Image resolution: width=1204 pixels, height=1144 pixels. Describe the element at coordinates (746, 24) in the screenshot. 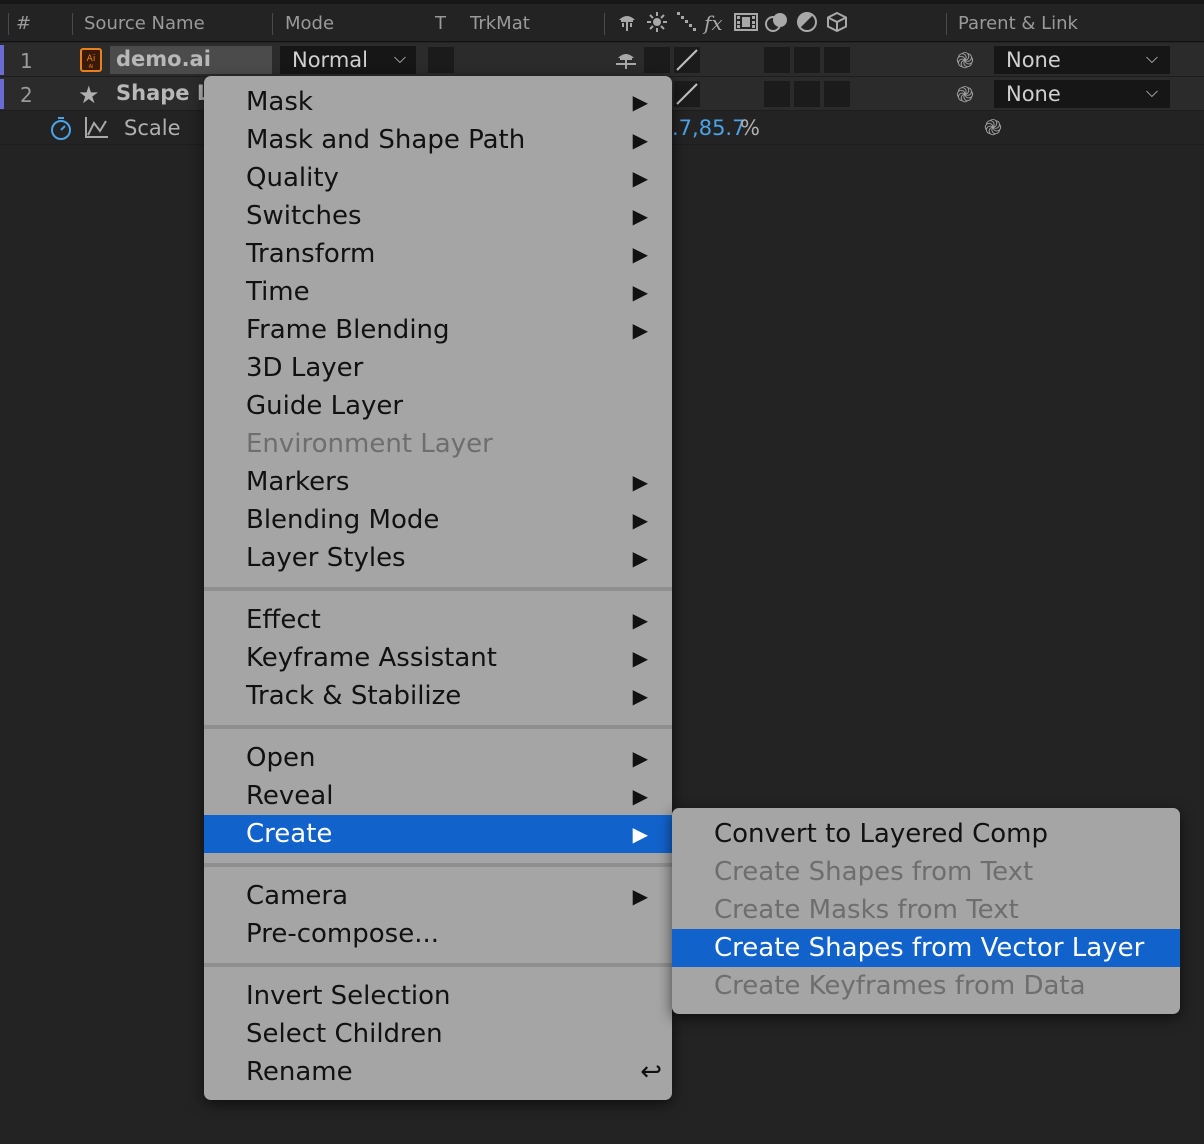

I see `motion-blur-film-icon` at that location.